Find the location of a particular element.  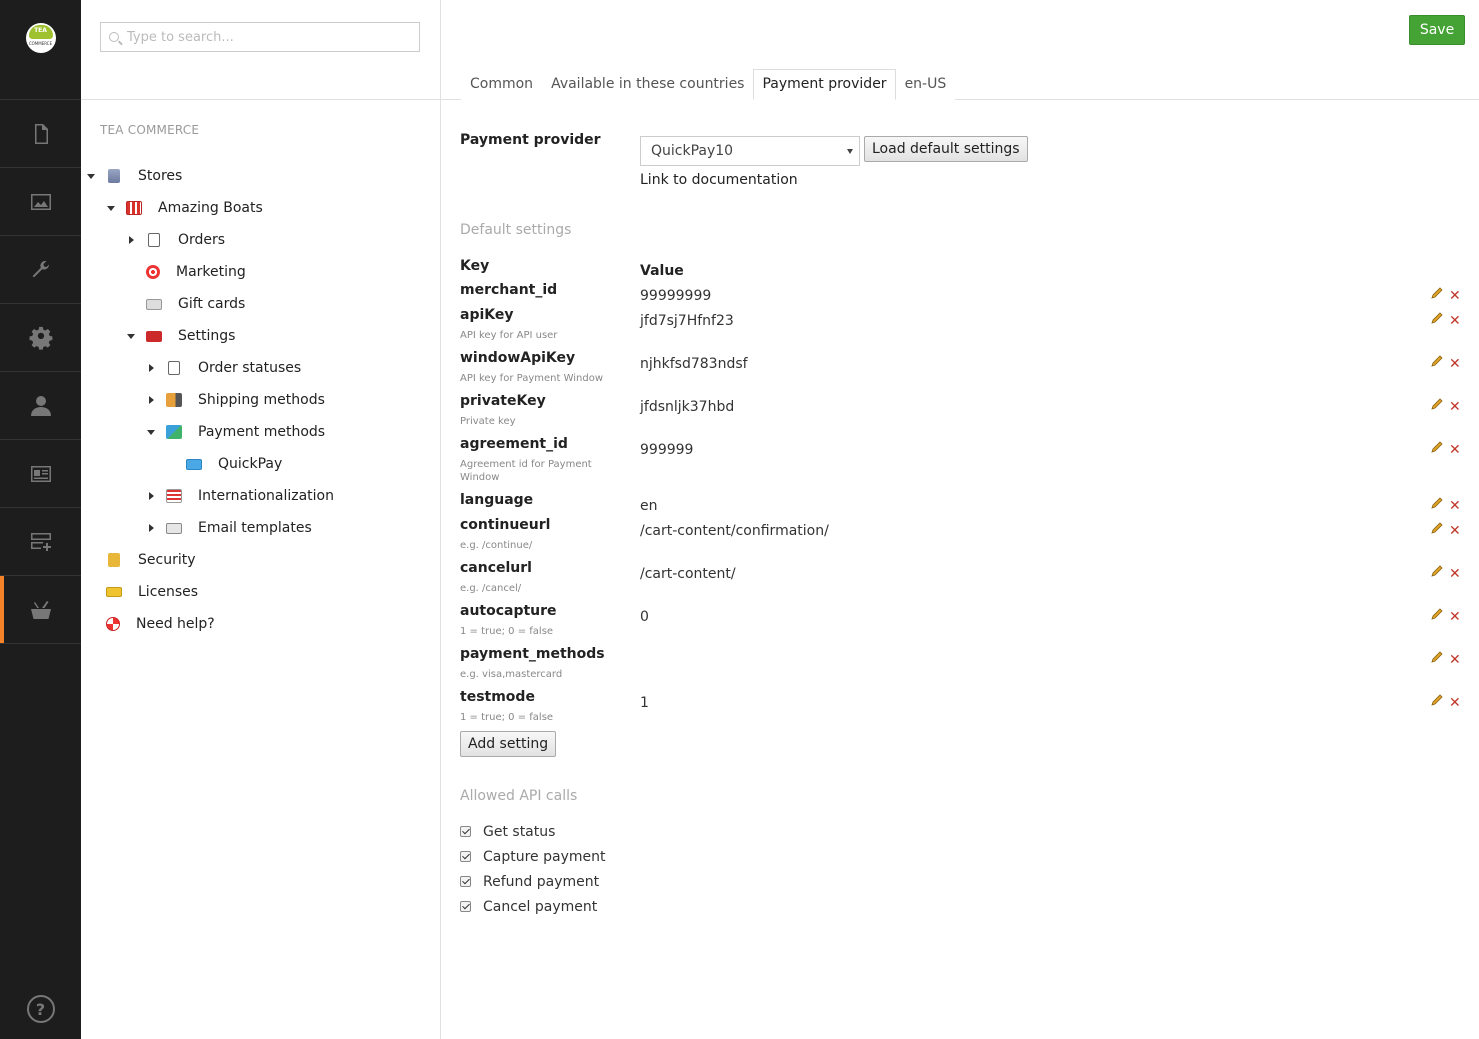

nav-developer is located at coordinates (40, 338).